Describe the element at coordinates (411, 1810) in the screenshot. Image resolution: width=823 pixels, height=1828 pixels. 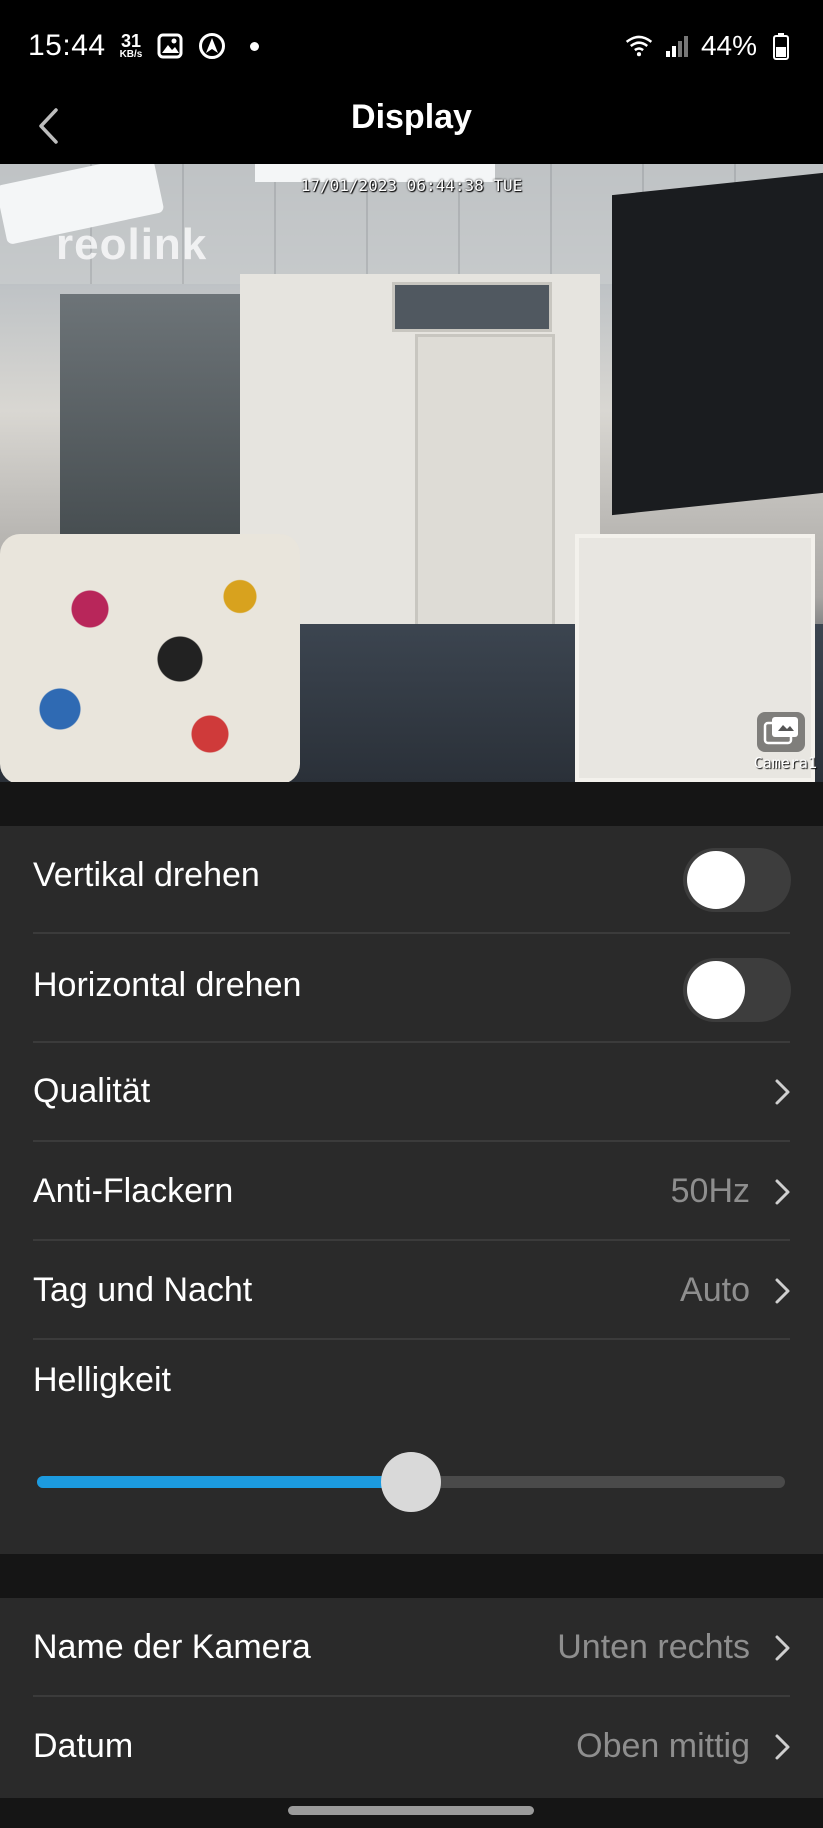
I see `home-indicator` at that location.